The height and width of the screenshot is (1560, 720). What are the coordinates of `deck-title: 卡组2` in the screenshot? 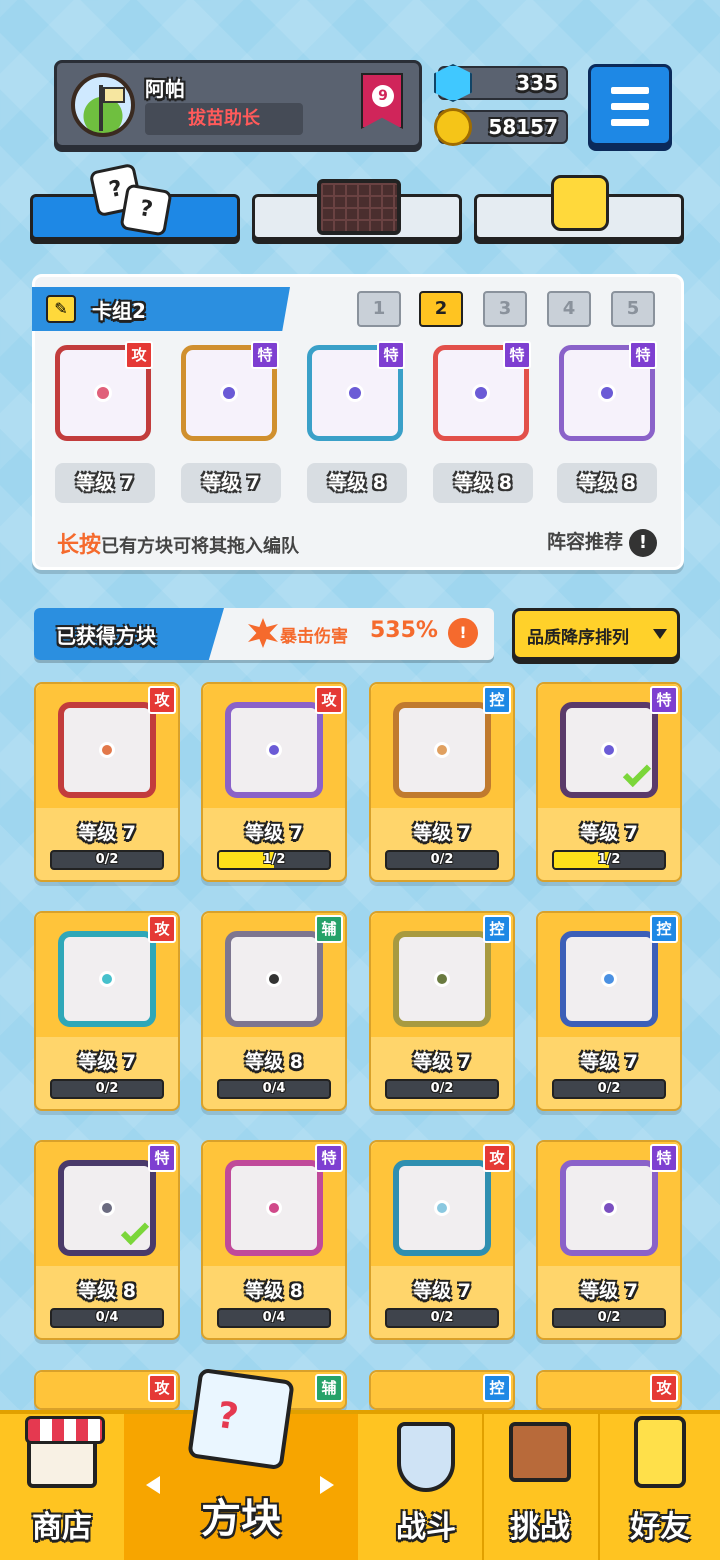 It's located at (119, 311).